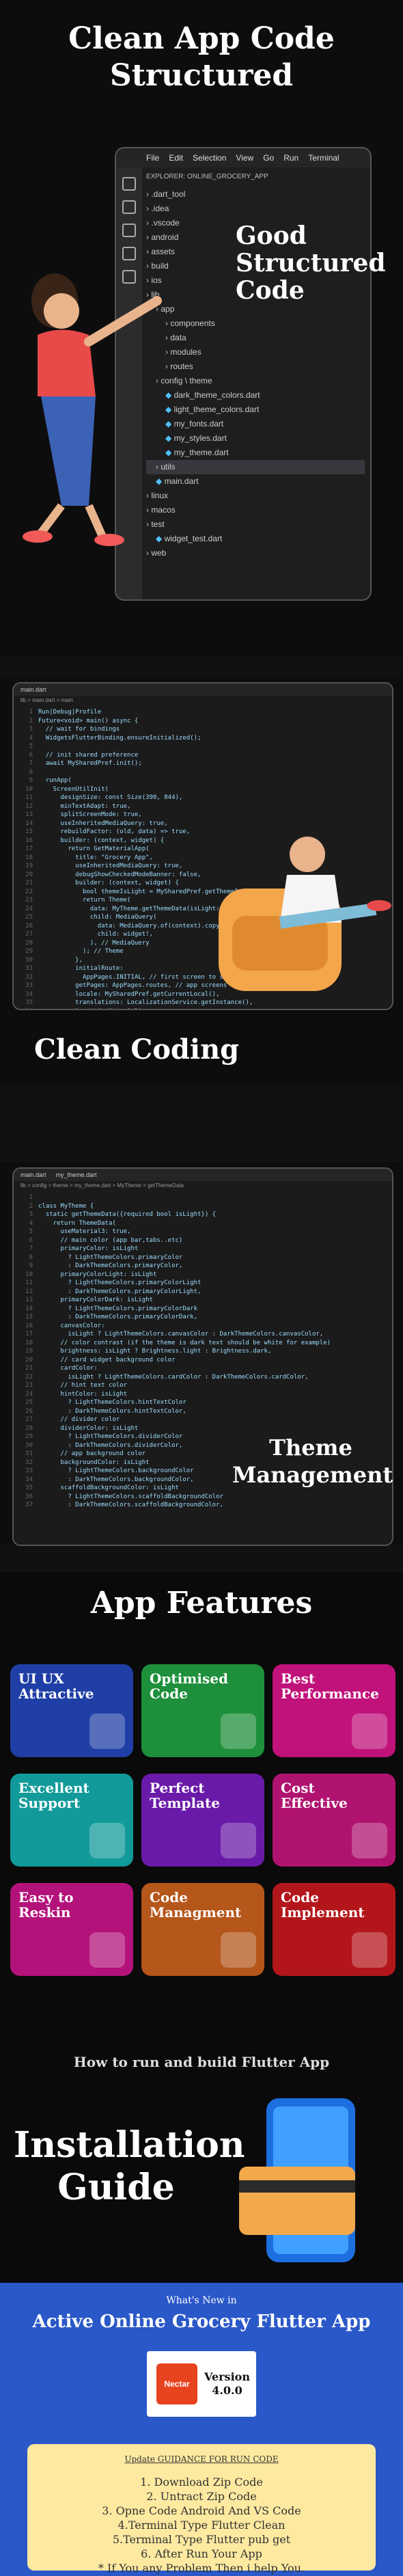 The height and width of the screenshot is (2576, 403). I want to click on version-card: Nectar Version 4.0.0, so click(201, 2384).